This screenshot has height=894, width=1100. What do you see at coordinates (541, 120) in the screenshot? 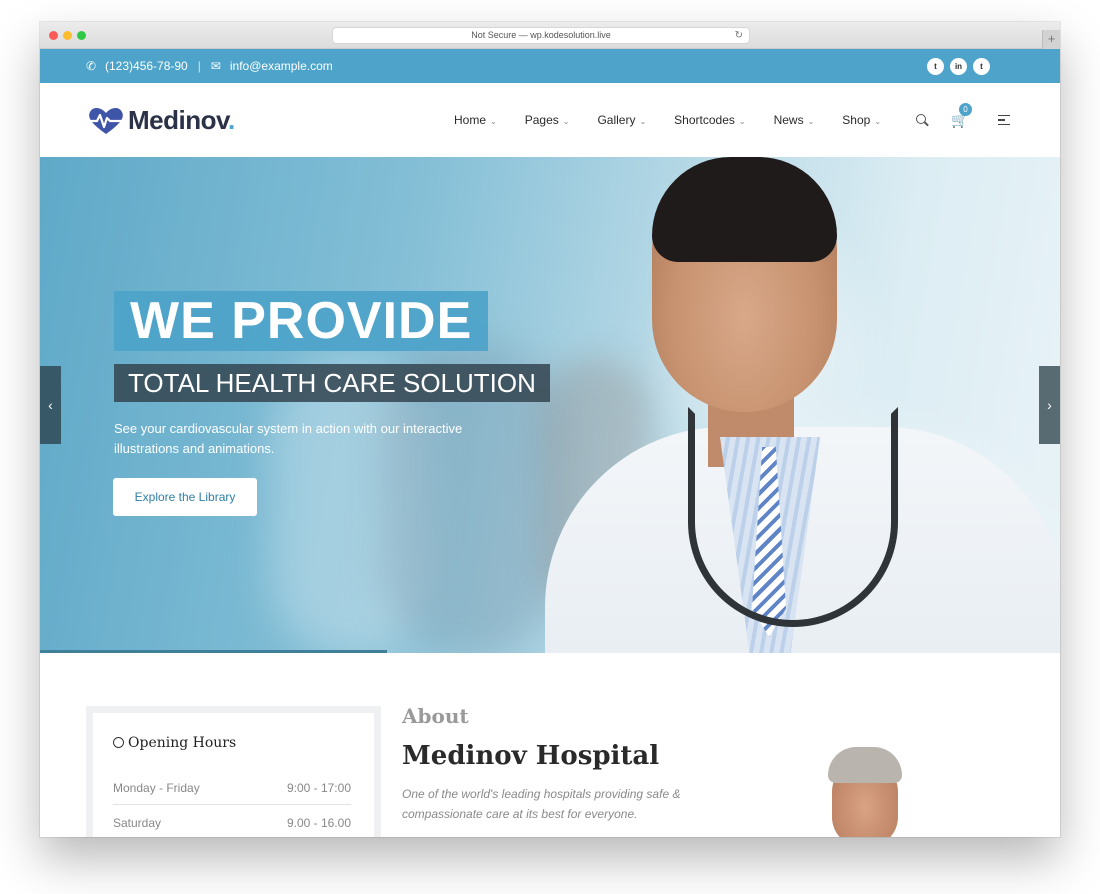
I see `menu-label: Pages` at bounding box center [541, 120].